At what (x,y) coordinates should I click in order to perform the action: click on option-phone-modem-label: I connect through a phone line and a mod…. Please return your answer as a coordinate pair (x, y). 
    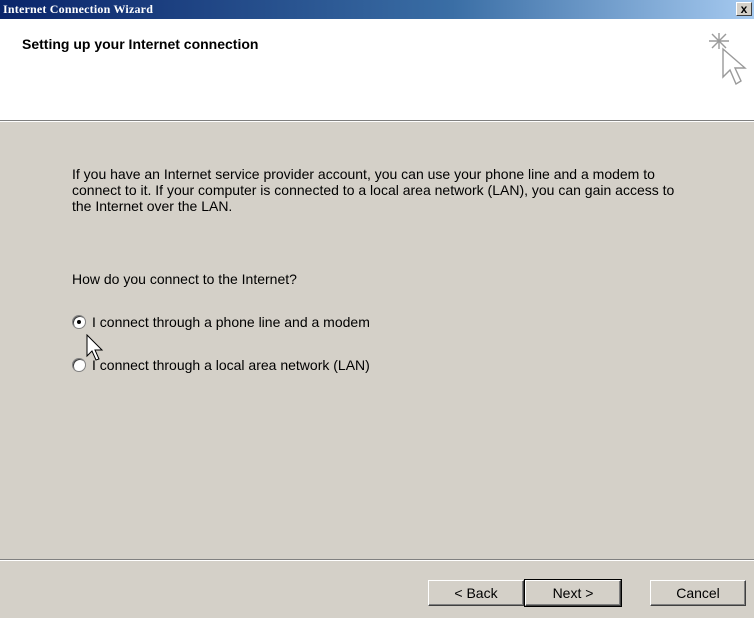
    Looking at the image, I should click on (231, 322).